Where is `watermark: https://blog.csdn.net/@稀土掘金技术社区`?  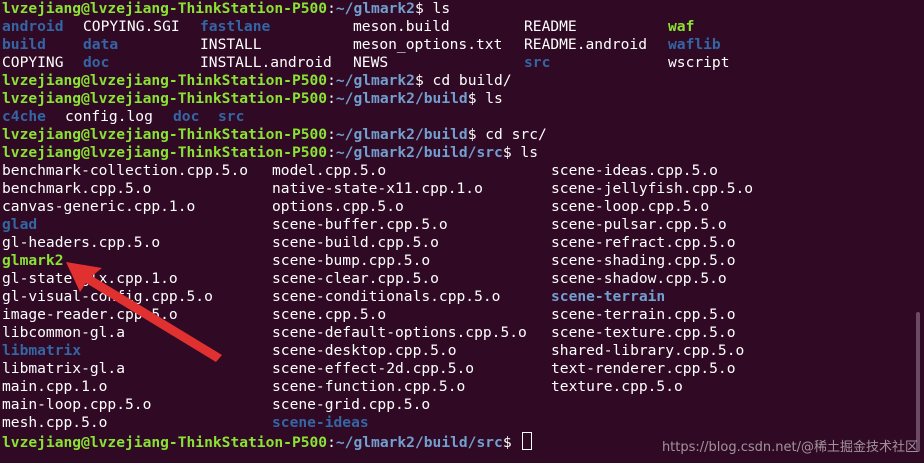 watermark: https://blog.csdn.net/@稀土掘金技术社区 is located at coordinates (789, 447).